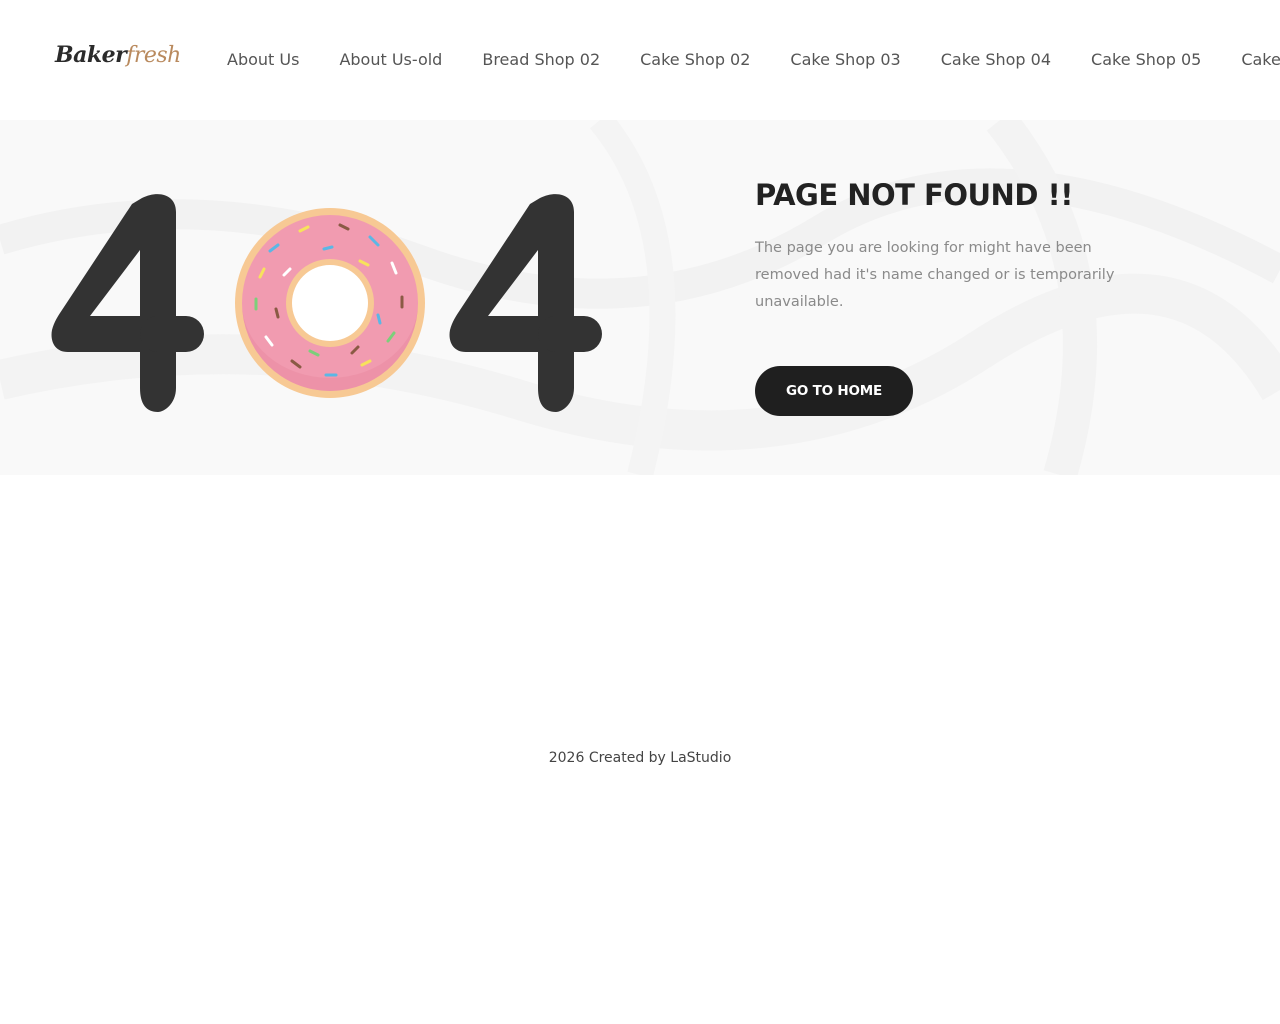 The height and width of the screenshot is (1024, 1280). What do you see at coordinates (541, 61) in the screenshot?
I see `nav-item-bread-shop-02: Bread Shop 02` at bounding box center [541, 61].